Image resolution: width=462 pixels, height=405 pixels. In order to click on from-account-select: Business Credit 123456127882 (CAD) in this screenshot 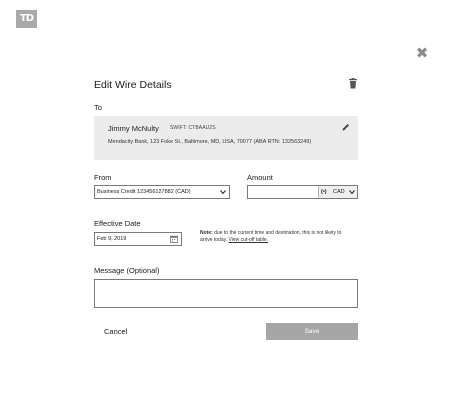, I will do `click(162, 192)`.